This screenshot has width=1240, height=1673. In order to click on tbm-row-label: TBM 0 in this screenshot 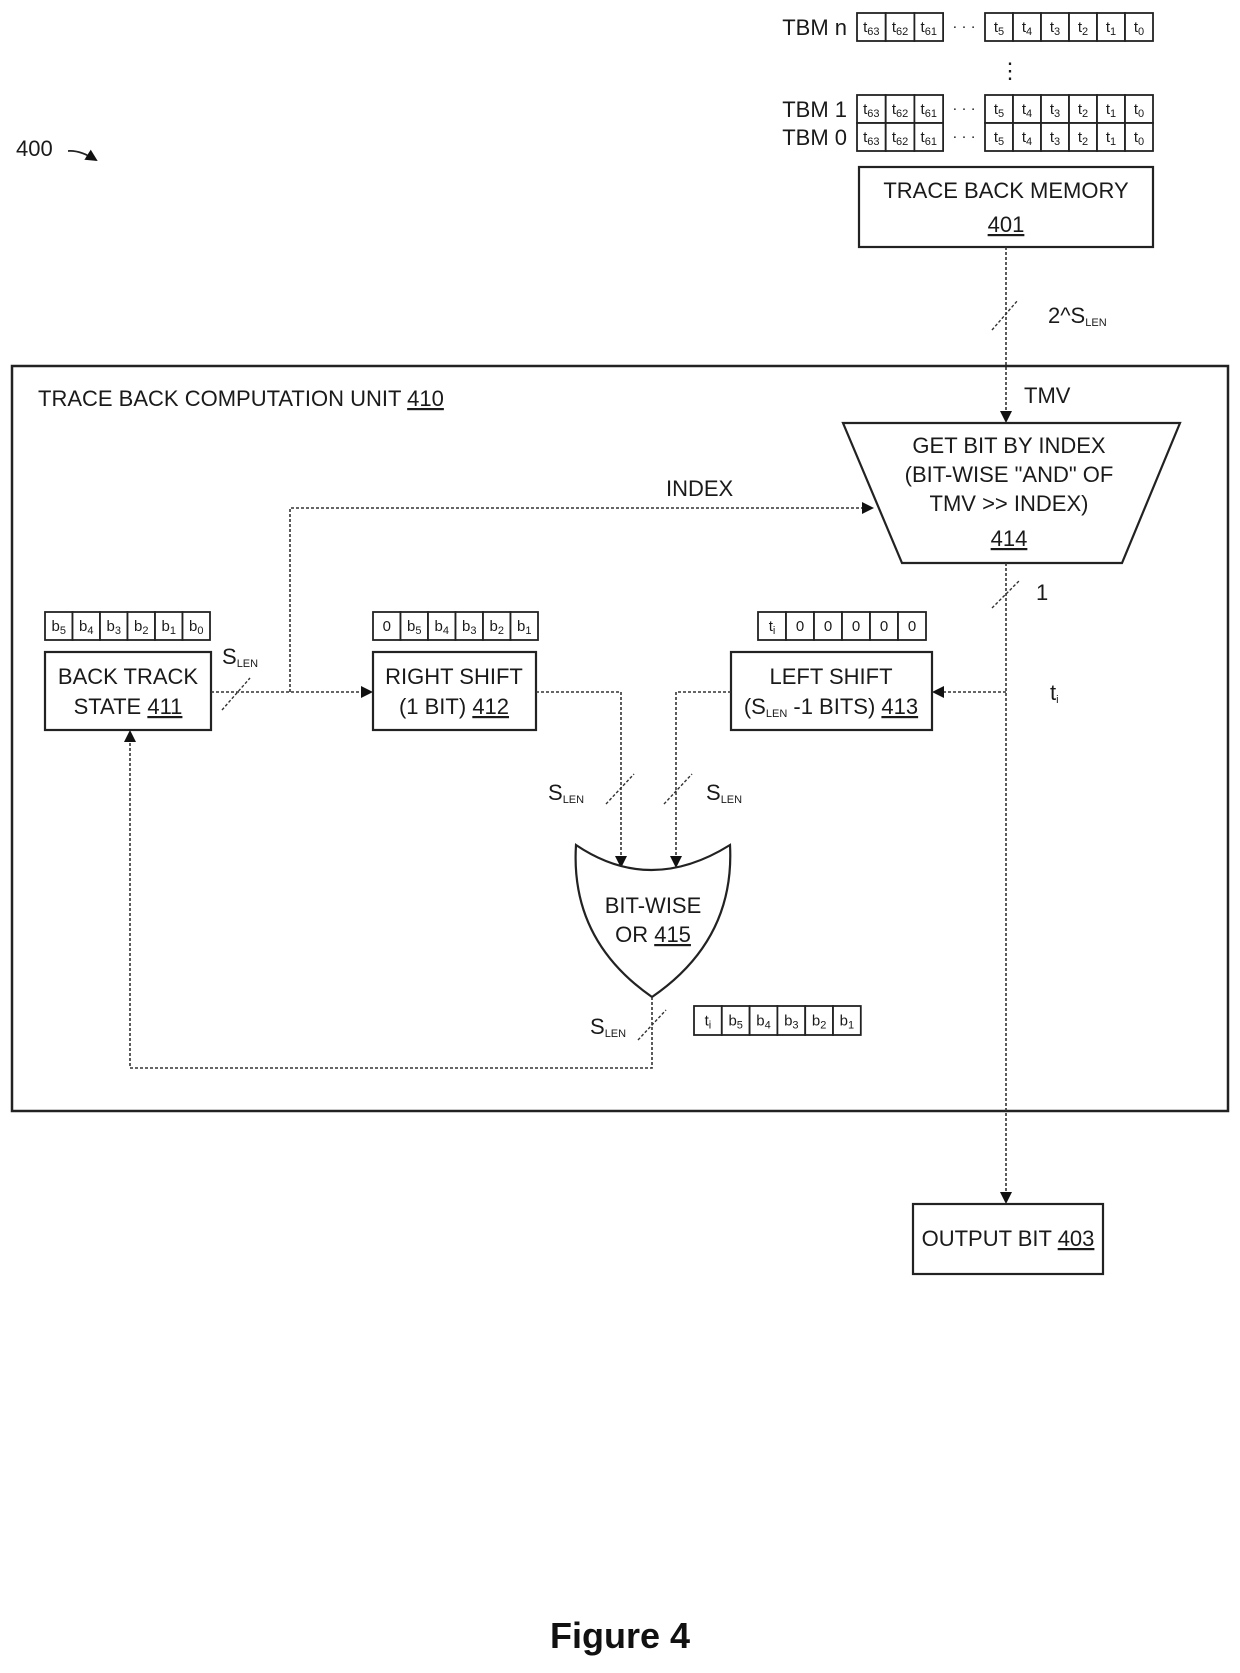, I will do `click(814, 137)`.